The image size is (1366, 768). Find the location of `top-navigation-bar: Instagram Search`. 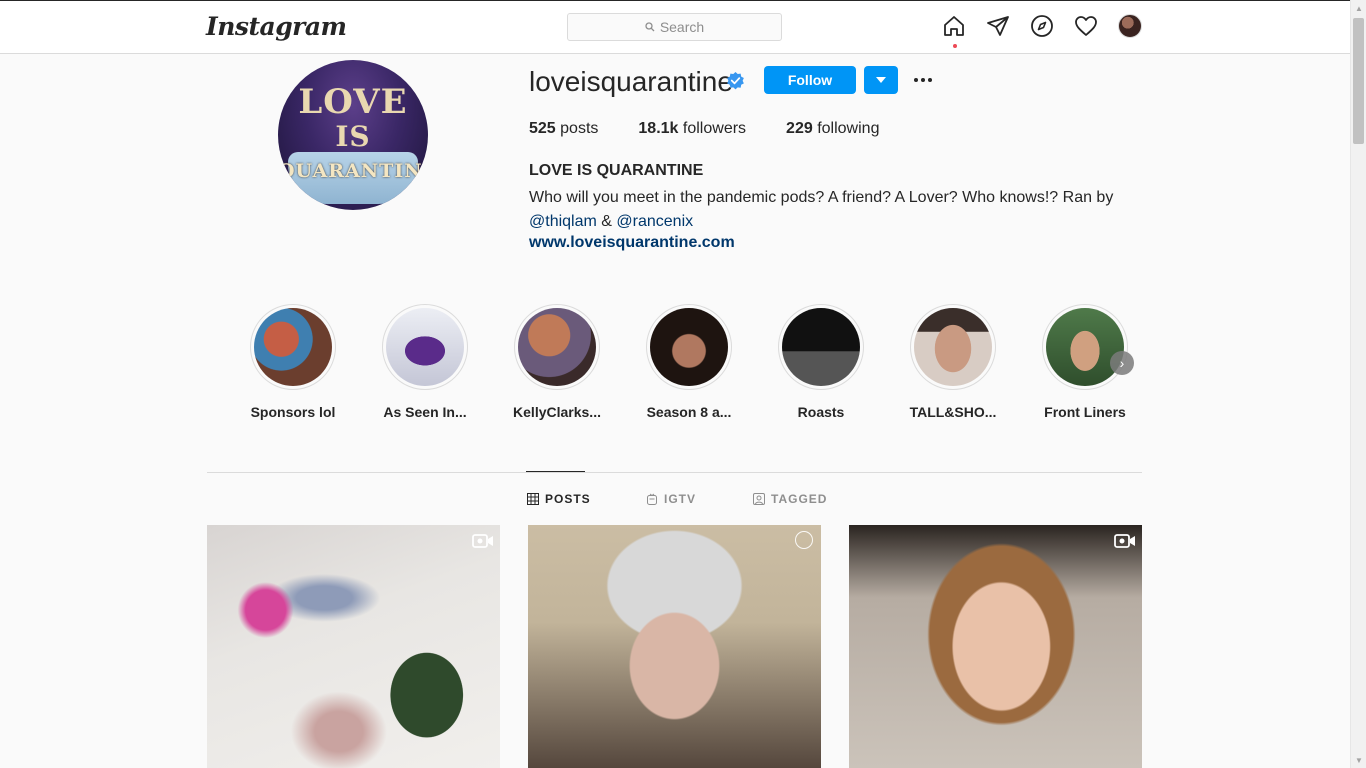

top-navigation-bar: Instagram Search is located at coordinates (675, 27).